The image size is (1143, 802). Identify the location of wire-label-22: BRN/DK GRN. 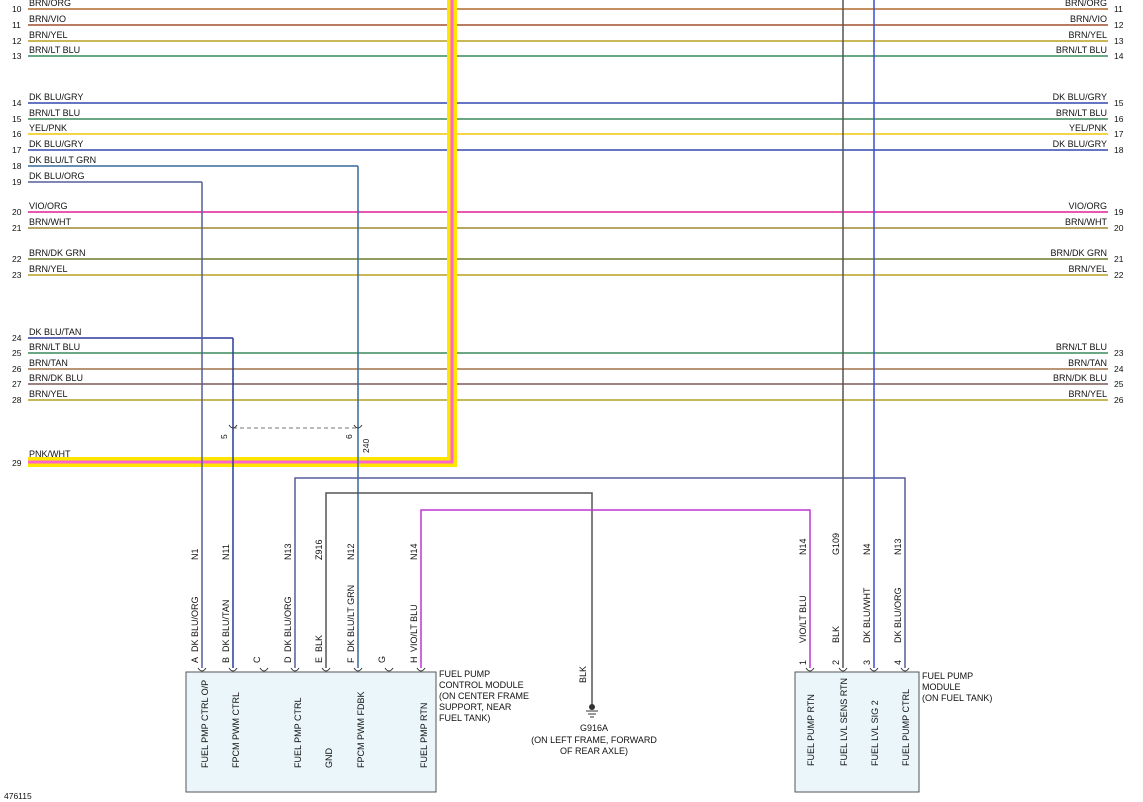
(57, 253).